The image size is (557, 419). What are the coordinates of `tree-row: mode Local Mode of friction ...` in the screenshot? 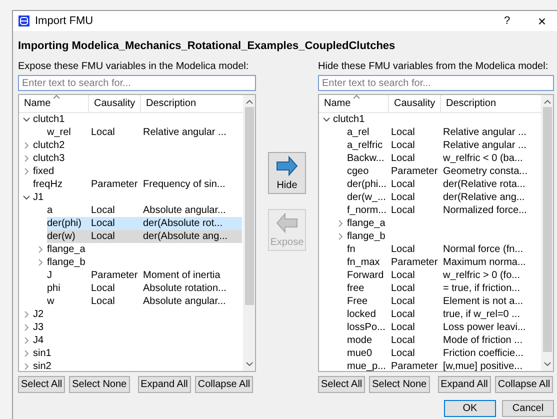 It's located at (429, 340).